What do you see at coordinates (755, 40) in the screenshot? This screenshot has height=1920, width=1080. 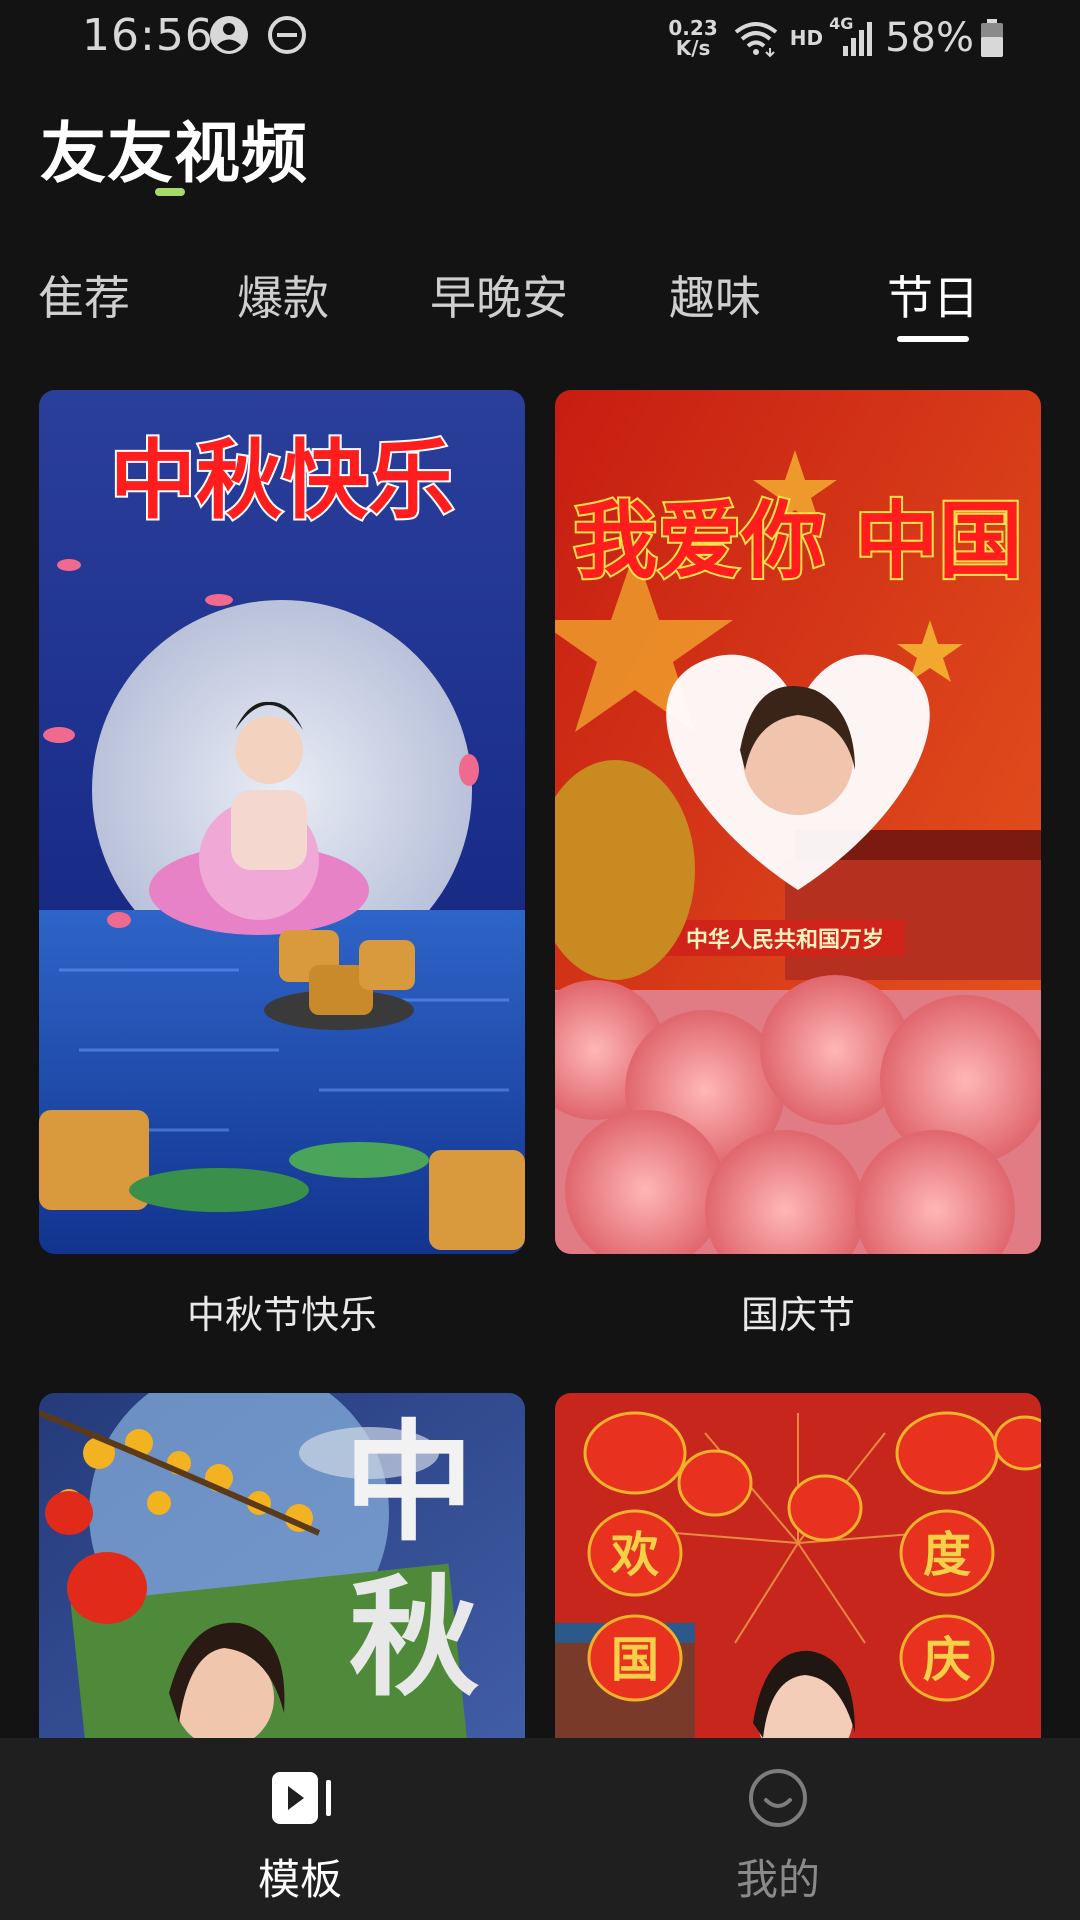 I see `wifi-icon` at bounding box center [755, 40].